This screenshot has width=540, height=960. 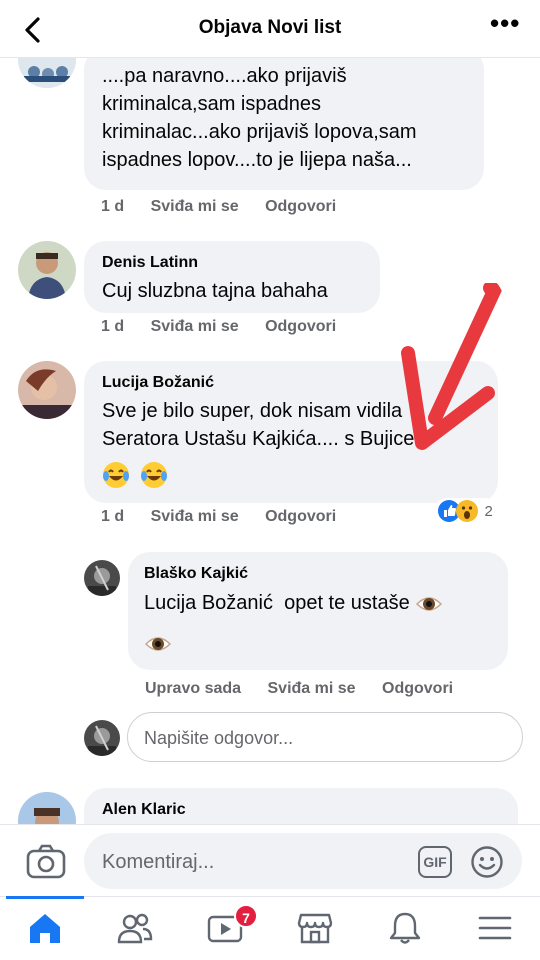 I want to click on more-options-icon: •••, so click(x=505, y=26).